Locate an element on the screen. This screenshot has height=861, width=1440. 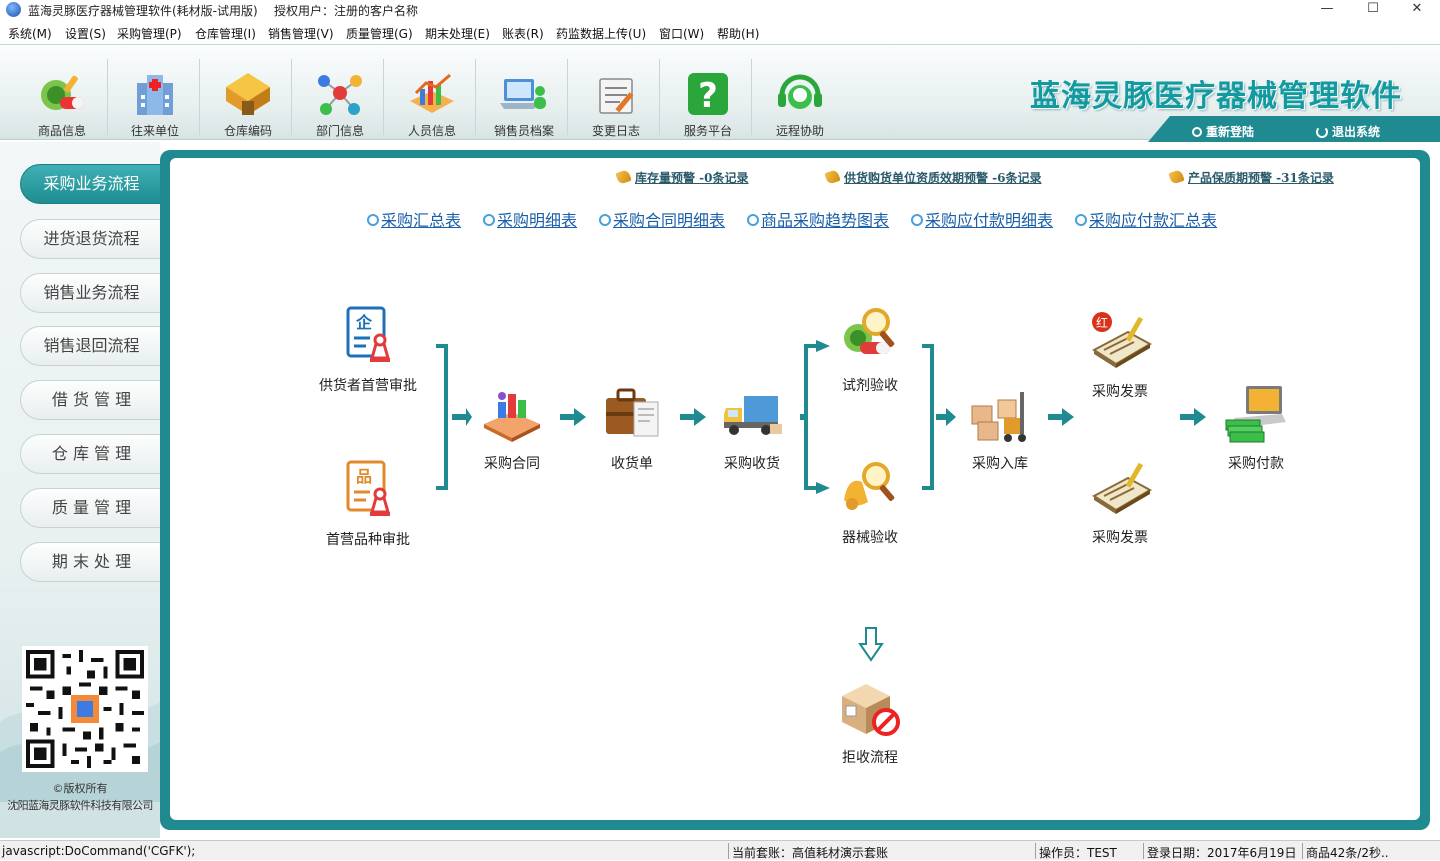
pill-icon is located at coordinates (62, 92).